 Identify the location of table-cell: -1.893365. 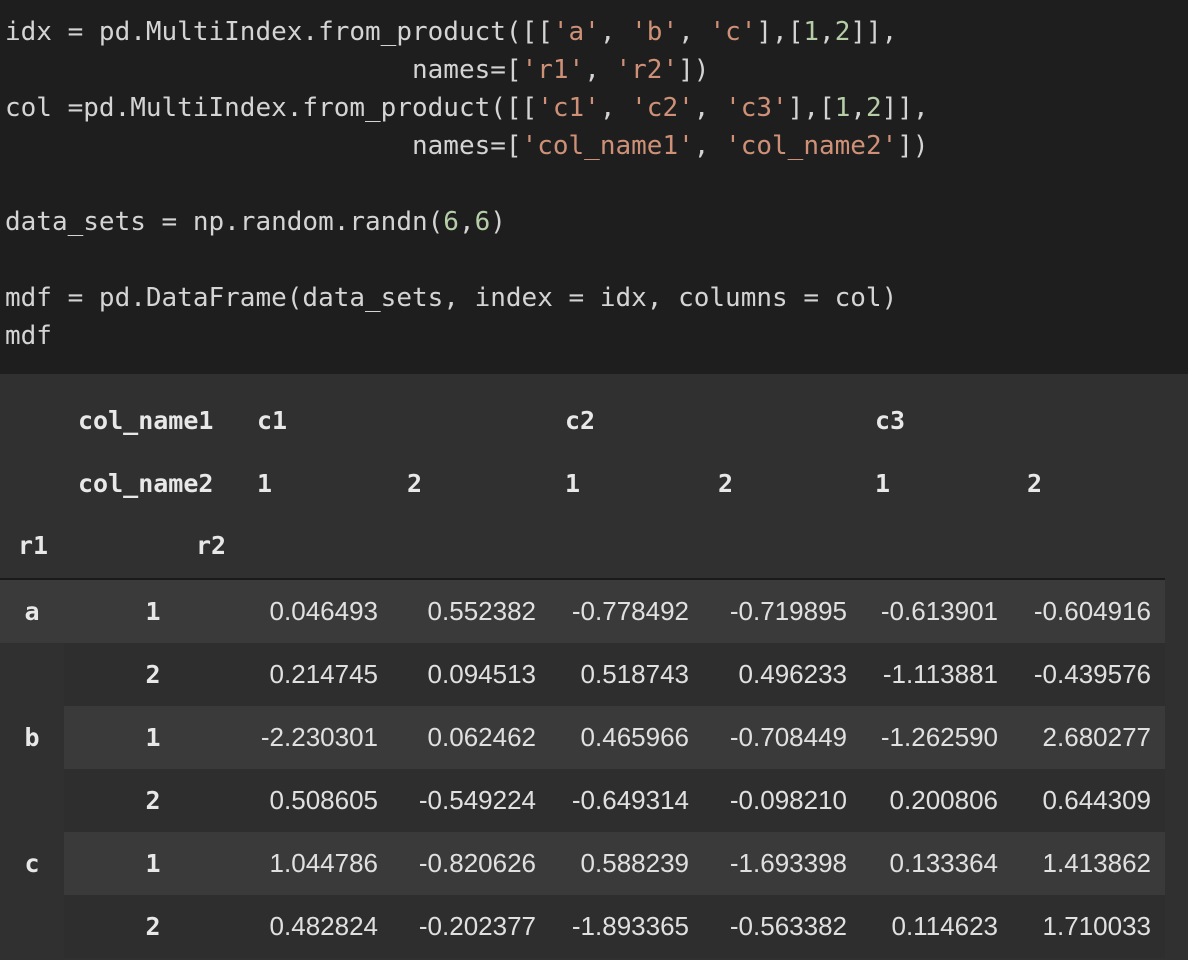
(630, 926).